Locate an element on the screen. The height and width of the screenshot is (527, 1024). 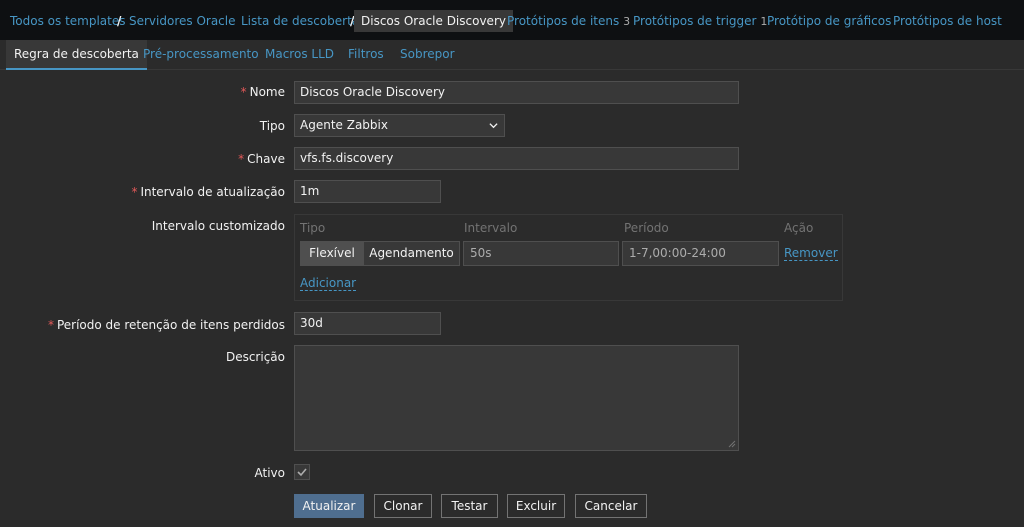
tab-discovery-rule: Regra de descoberta is located at coordinates (76, 55).